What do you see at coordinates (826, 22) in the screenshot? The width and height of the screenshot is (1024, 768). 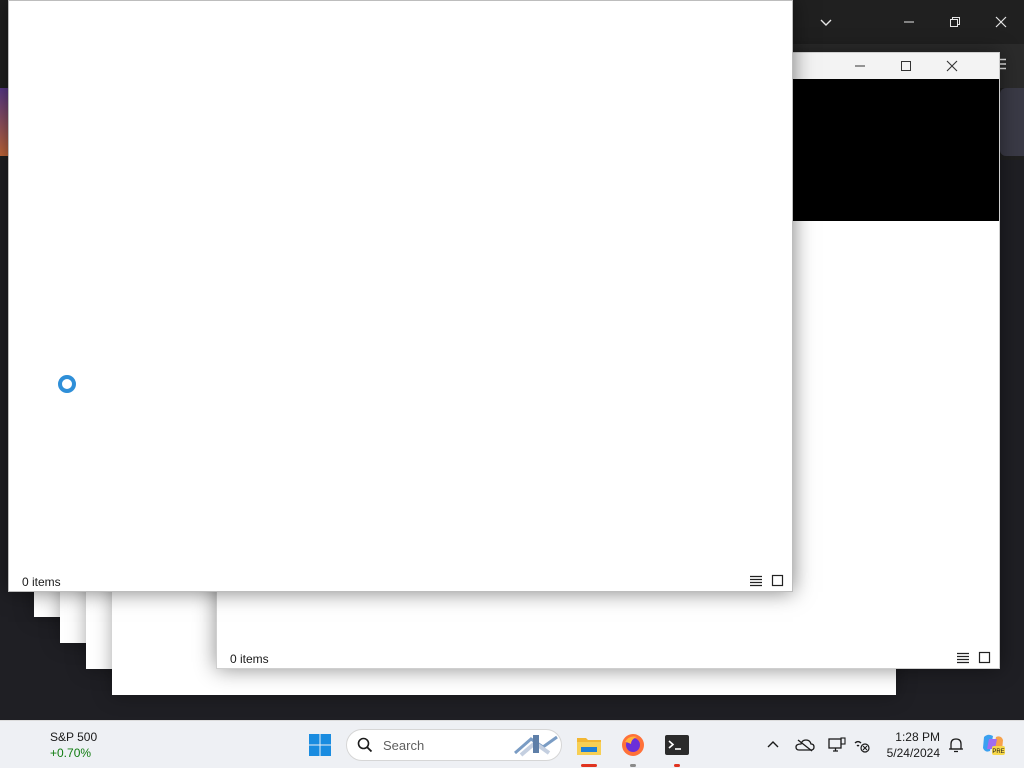 I see `chevron-down-icon` at bounding box center [826, 22].